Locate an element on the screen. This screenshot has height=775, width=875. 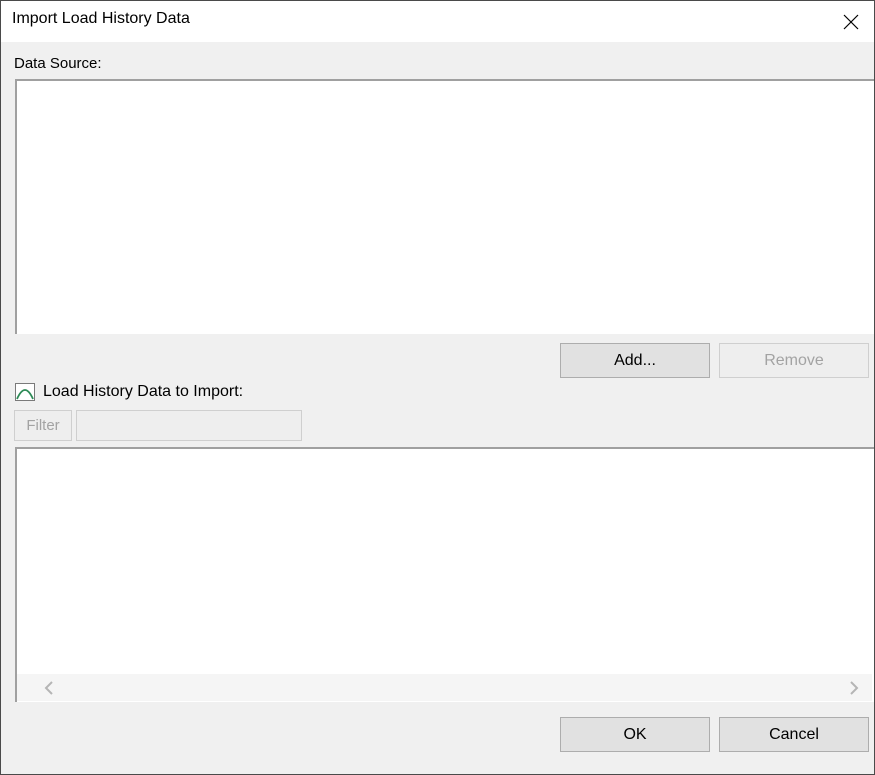
ok-button: OK is located at coordinates (635, 734).